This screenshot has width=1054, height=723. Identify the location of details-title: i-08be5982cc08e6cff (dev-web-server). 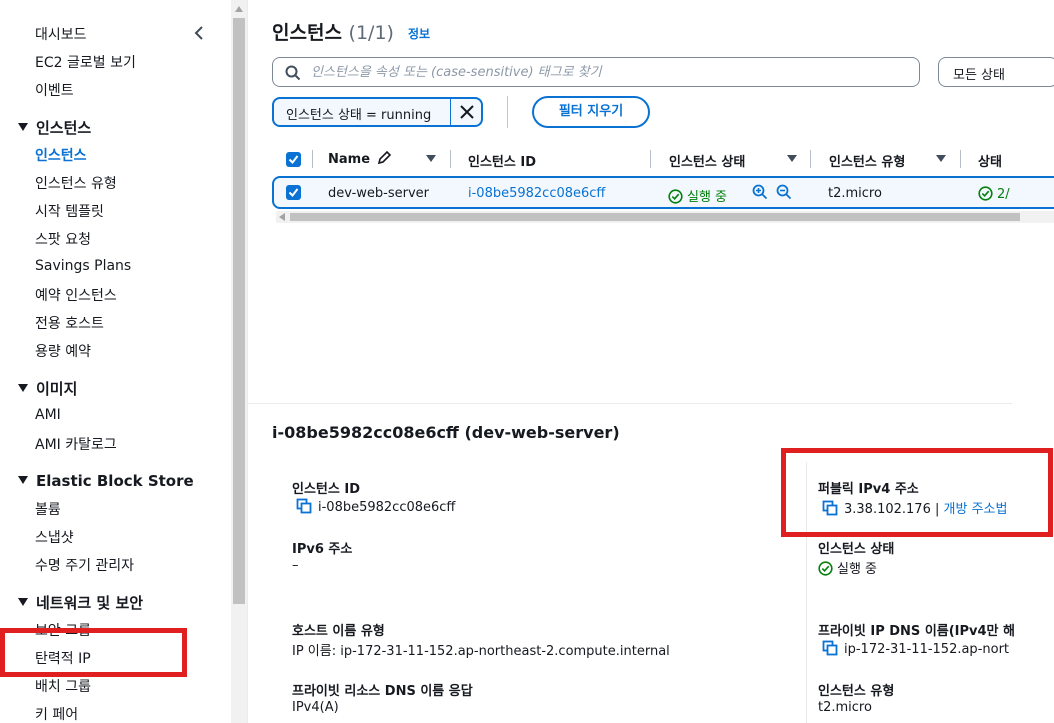
(446, 432).